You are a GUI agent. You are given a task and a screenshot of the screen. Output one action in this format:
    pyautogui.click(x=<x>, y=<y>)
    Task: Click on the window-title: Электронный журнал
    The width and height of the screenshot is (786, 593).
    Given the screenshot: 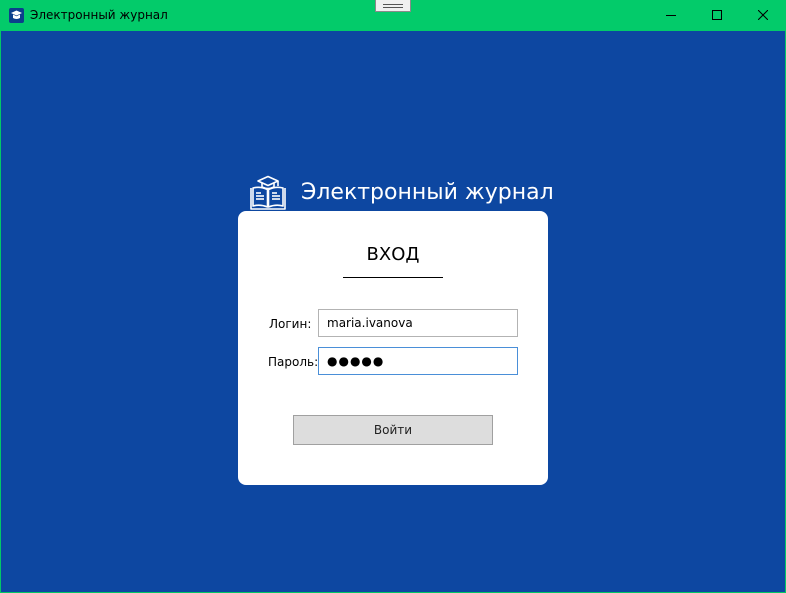 What is the action you would take?
    pyautogui.click(x=99, y=15)
    